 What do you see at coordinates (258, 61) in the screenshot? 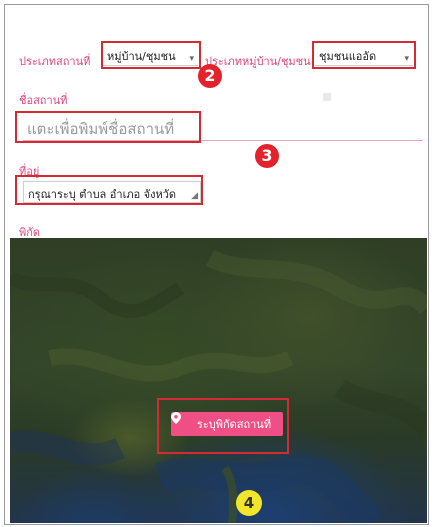
I see `village-type-label: ประเภทหมู่บ้าน/ชุมชน` at bounding box center [258, 61].